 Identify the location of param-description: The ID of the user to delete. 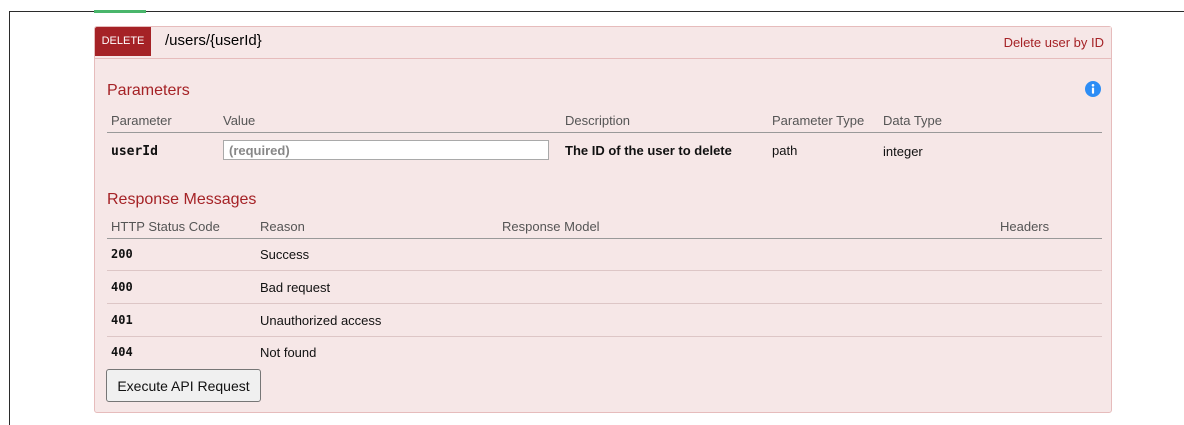
(648, 150).